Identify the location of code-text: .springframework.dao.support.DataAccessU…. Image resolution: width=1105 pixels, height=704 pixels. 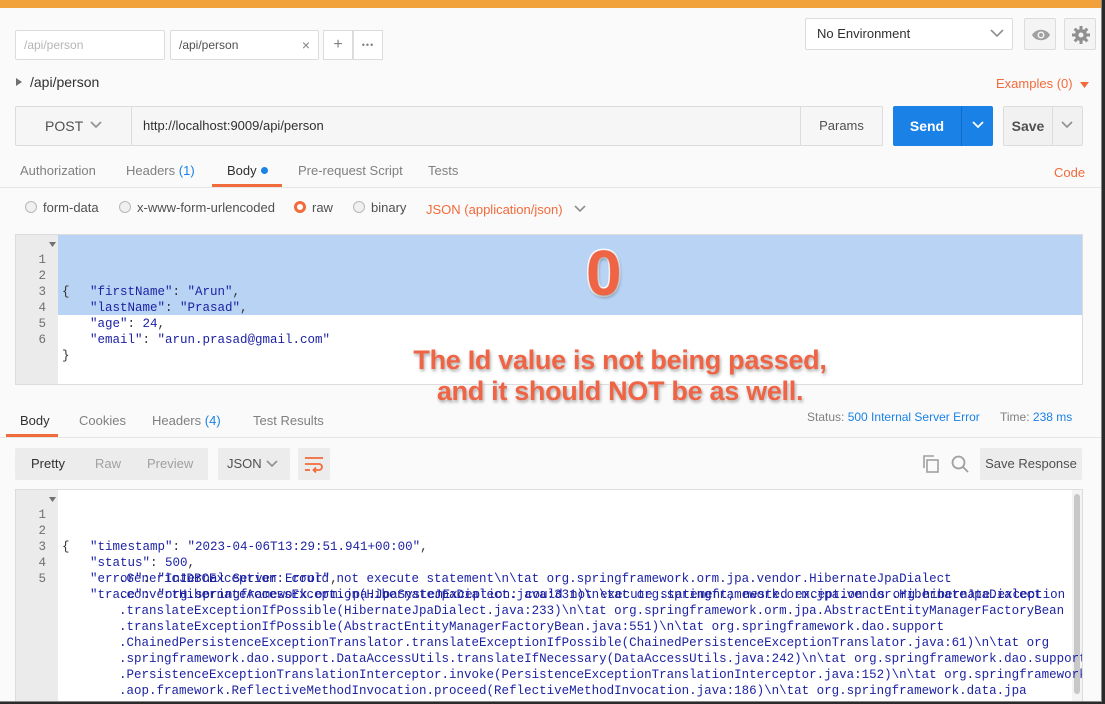
(601, 659).